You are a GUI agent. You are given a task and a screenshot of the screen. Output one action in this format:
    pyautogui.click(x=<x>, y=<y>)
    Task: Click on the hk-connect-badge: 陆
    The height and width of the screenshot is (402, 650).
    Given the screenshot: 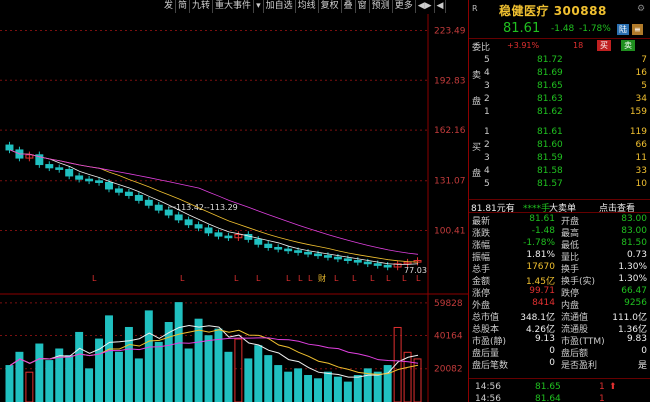 What is the action you would take?
    pyautogui.click(x=623, y=29)
    